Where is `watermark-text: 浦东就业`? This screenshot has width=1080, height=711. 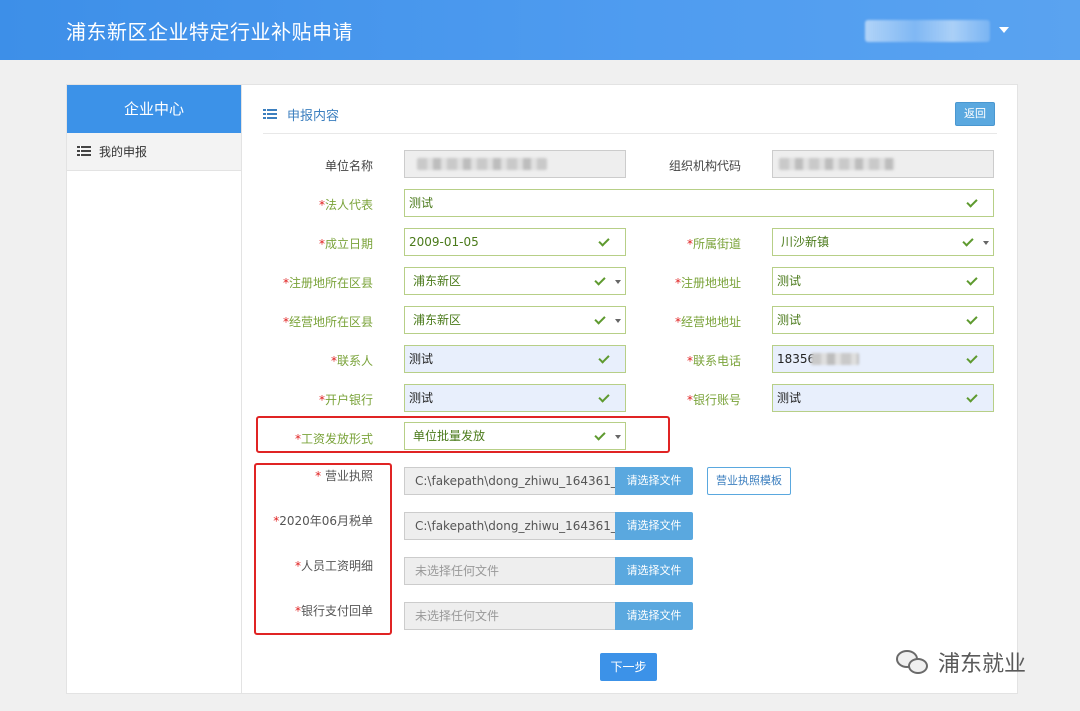
watermark-text: 浦东就业 is located at coordinates (982, 664).